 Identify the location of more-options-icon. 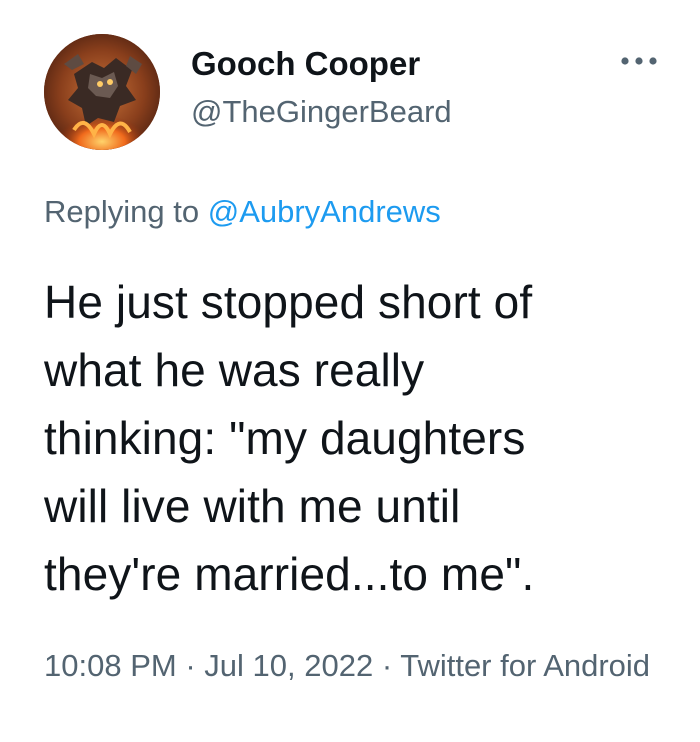
(639, 61).